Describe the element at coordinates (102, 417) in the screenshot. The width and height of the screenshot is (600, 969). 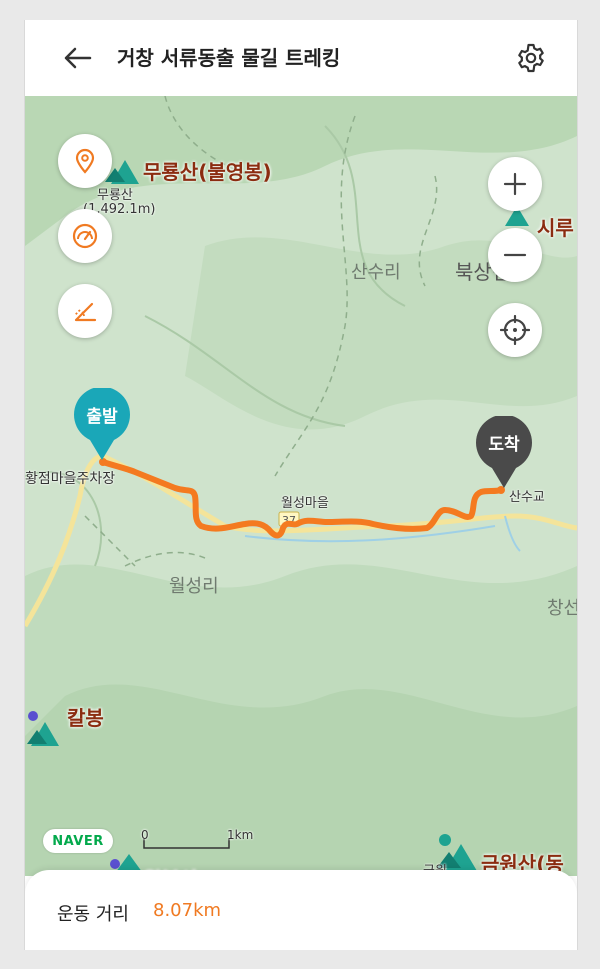
I see `start-label: 출발` at that location.